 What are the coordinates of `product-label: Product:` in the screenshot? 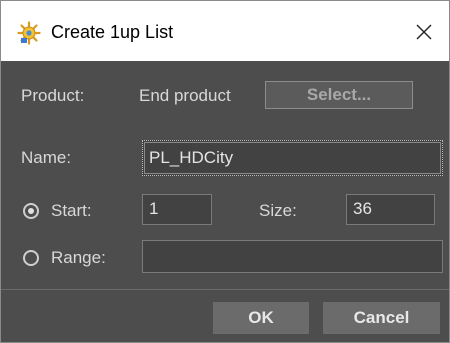 It's located at (53, 95).